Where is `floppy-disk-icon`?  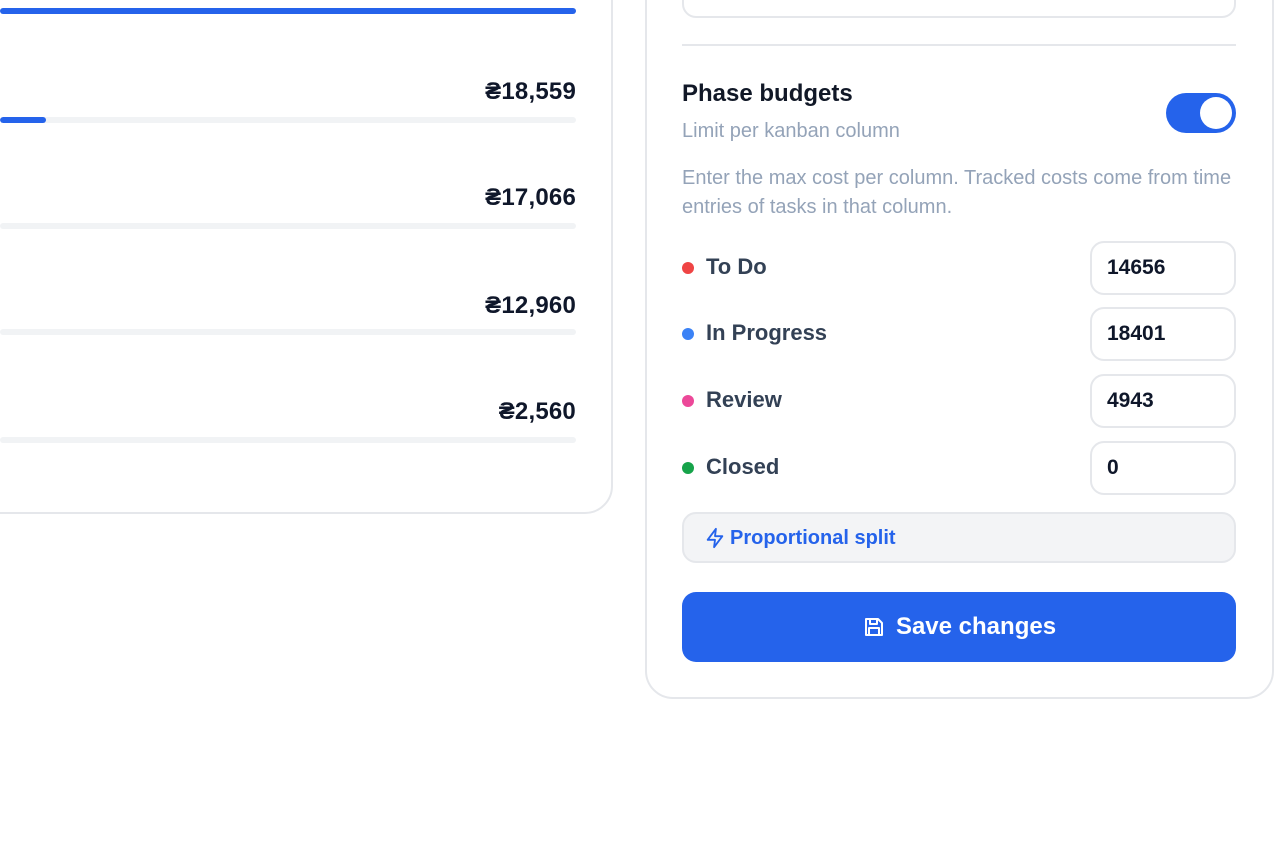 floppy-disk-icon is located at coordinates (873, 627).